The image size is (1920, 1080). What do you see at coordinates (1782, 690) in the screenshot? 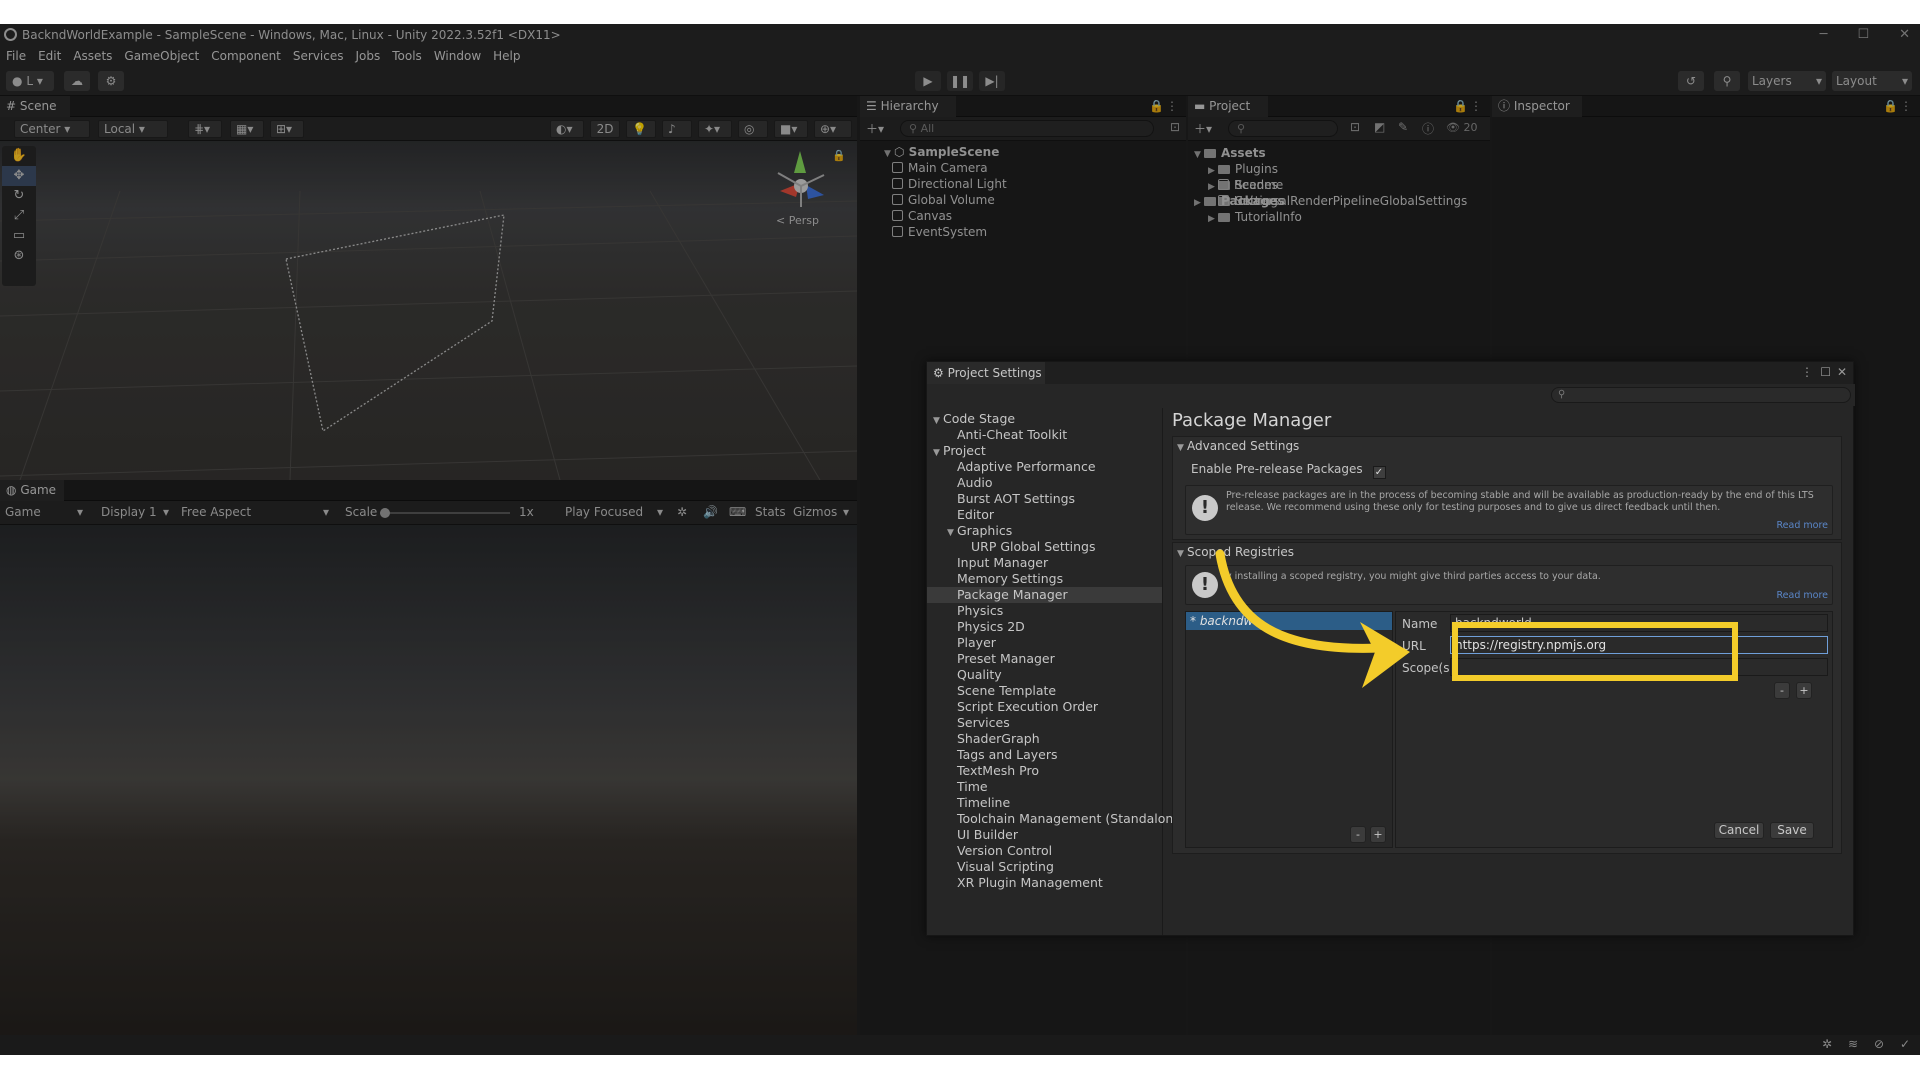
I see `remove-scope-button: -` at bounding box center [1782, 690].